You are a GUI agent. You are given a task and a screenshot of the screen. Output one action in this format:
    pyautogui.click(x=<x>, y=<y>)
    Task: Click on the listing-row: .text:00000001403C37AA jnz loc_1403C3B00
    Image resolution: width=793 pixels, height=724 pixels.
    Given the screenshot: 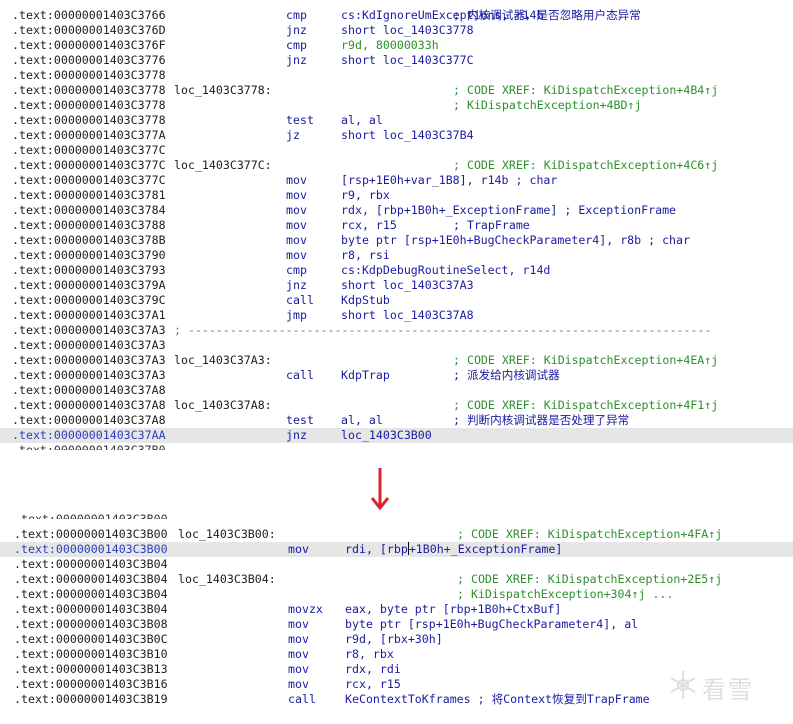 What is the action you would take?
    pyautogui.click(x=396, y=435)
    